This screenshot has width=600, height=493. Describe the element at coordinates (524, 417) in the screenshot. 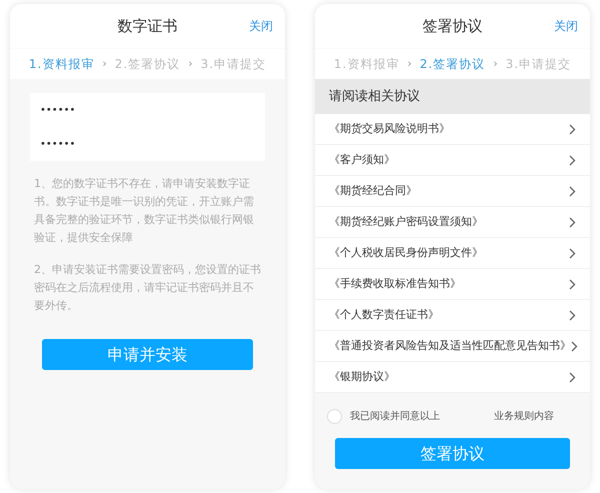

I see `consent-text: 业务规则内容` at that location.